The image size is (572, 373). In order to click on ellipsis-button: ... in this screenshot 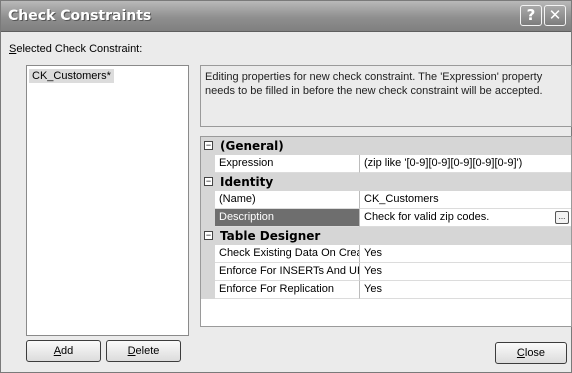, I will do `click(562, 217)`.